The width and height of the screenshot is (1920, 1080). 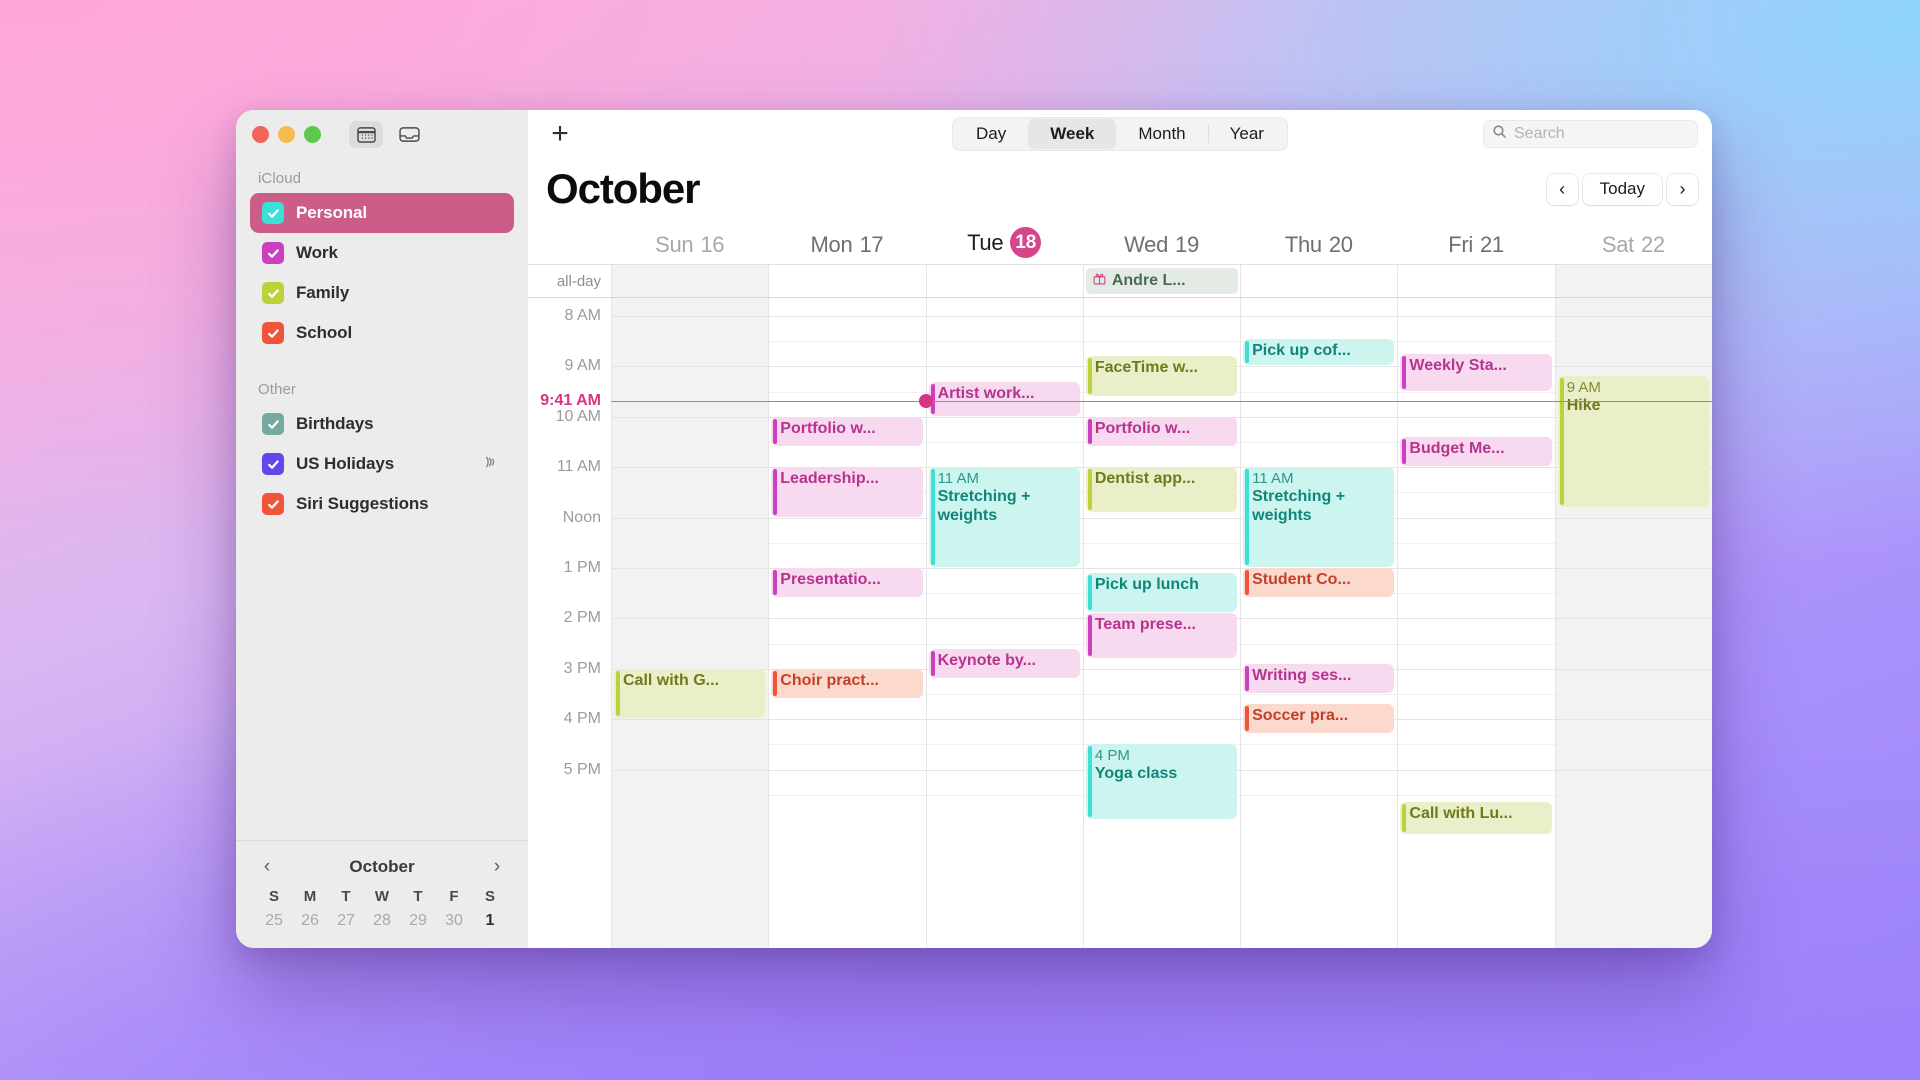 I want to click on checkbox-work, so click(x=273, y=253).